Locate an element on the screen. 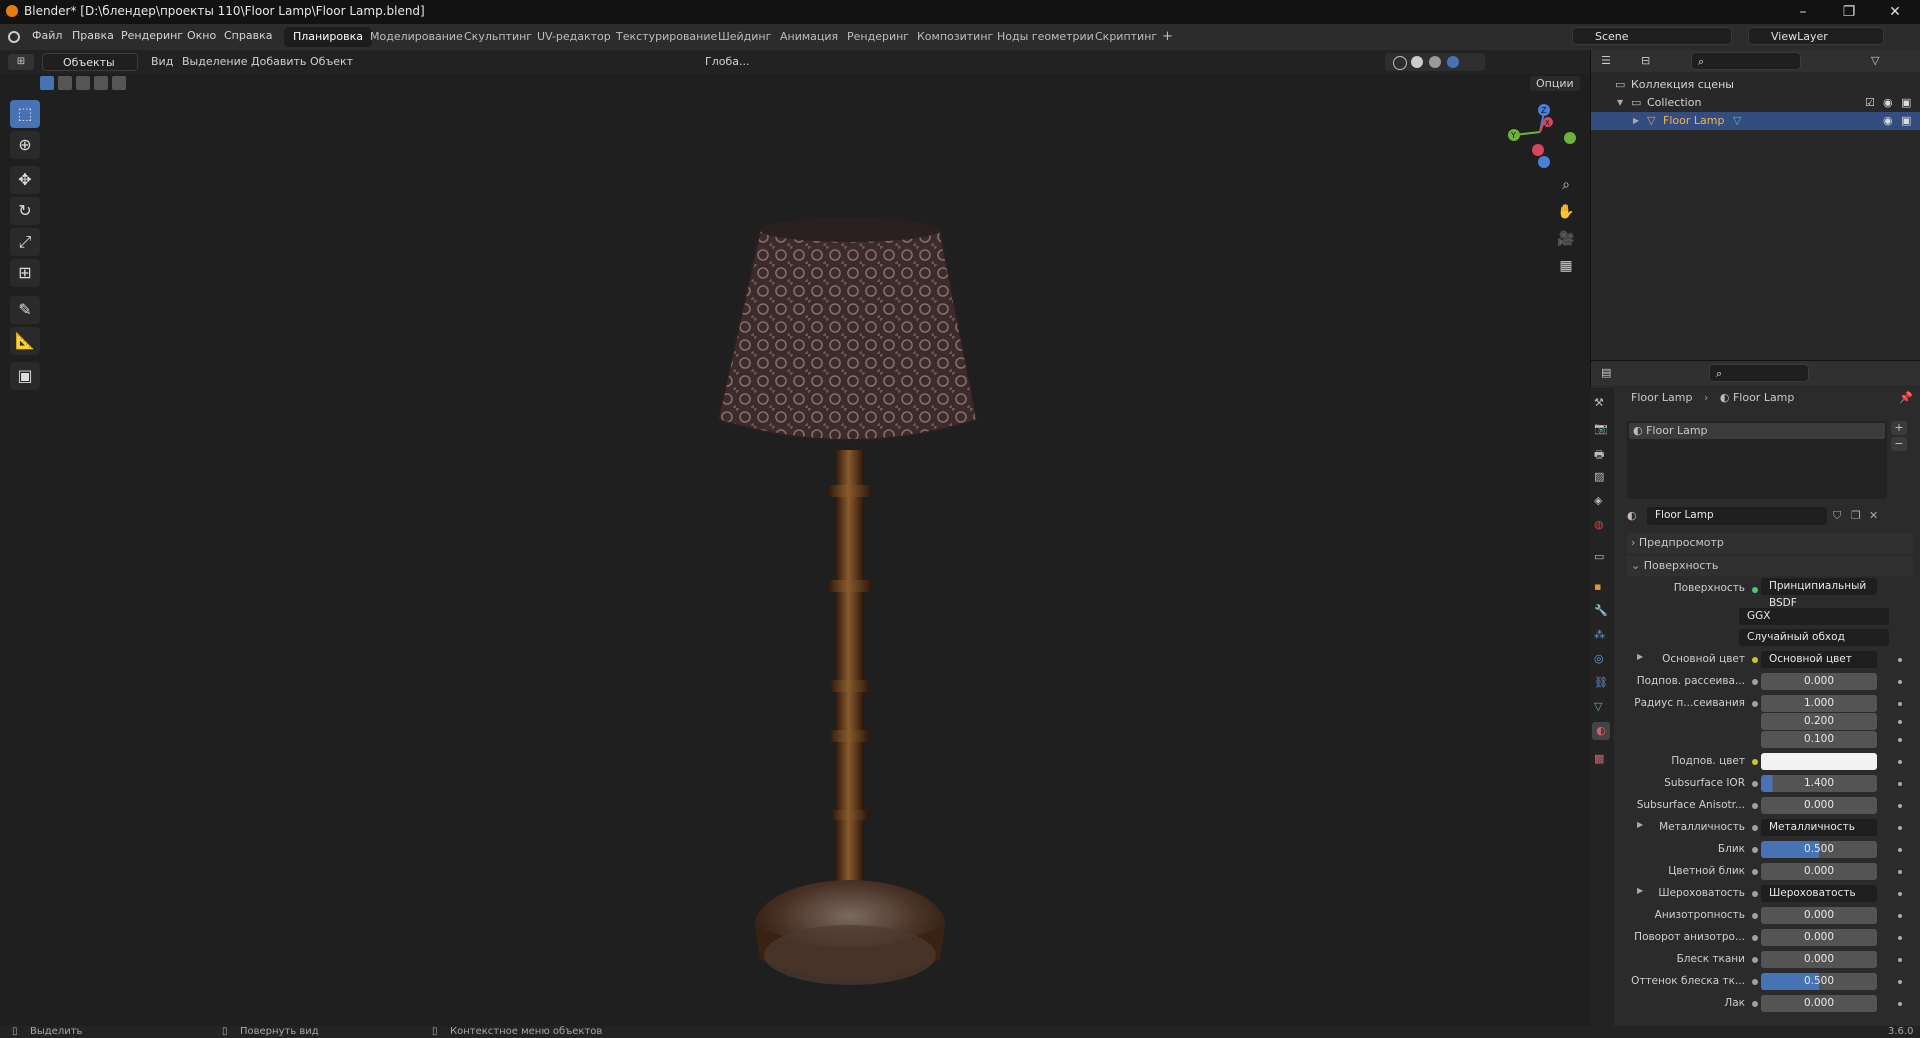 This screenshot has height=1038, width=1920. unlink-material-icon: ✕ is located at coordinates (1873, 515).